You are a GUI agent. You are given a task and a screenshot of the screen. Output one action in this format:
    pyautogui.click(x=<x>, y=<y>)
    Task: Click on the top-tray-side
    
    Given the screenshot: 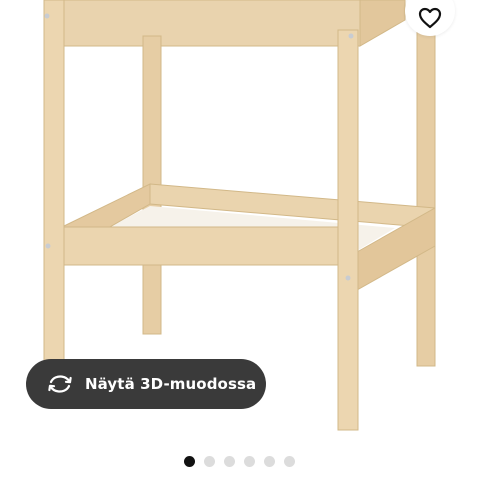 What is the action you would take?
    pyautogui.click(x=382, y=23)
    